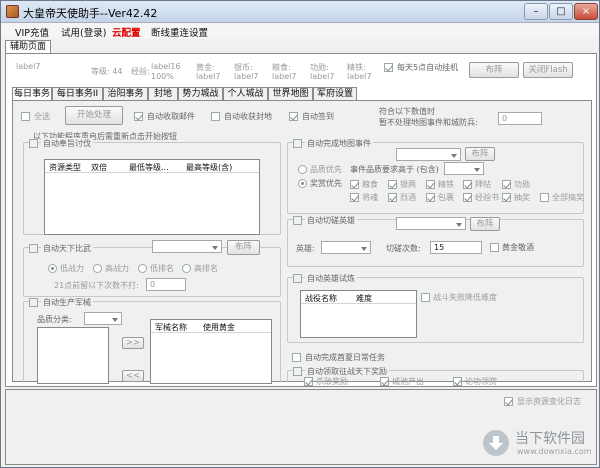 The image size is (600, 468). I want to click on merit-ring-checkbox, so click(457, 381).